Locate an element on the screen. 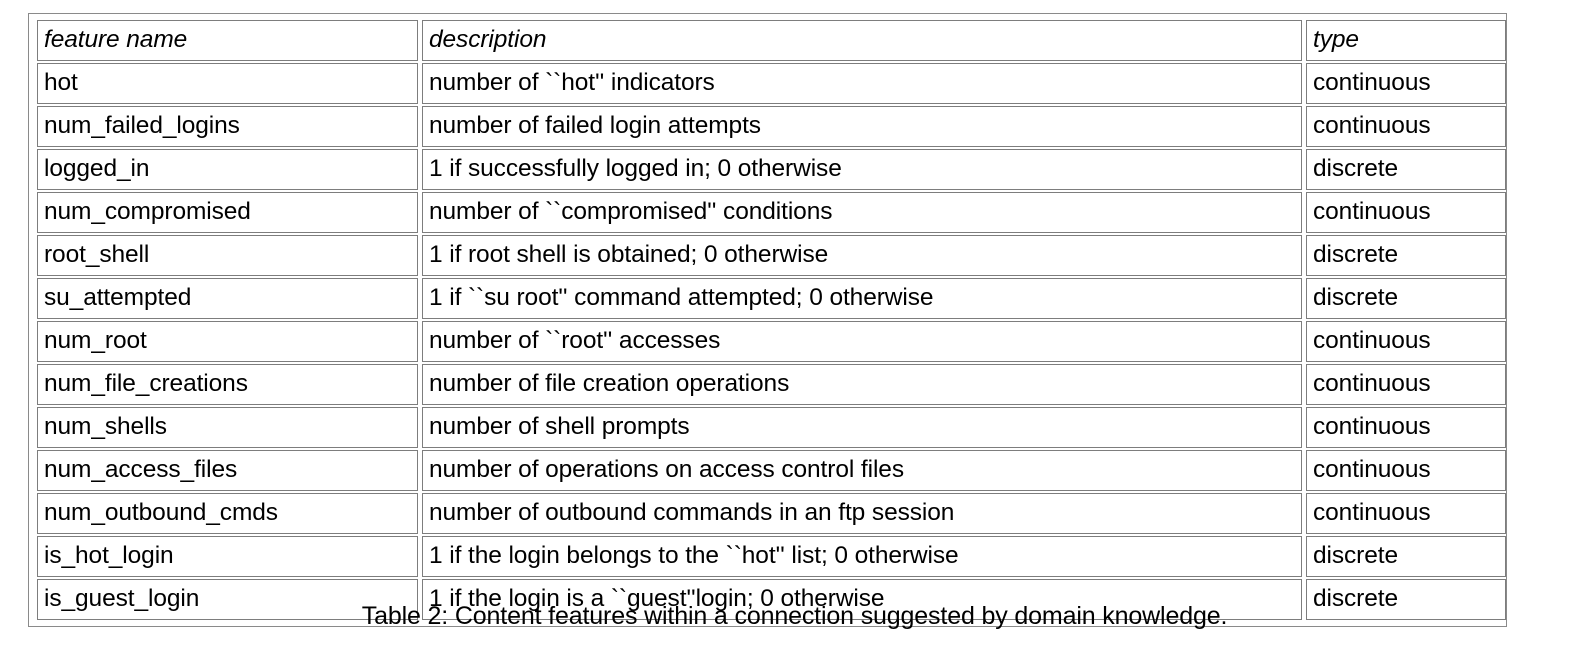  cell-feature-name: num_root is located at coordinates (227, 341).